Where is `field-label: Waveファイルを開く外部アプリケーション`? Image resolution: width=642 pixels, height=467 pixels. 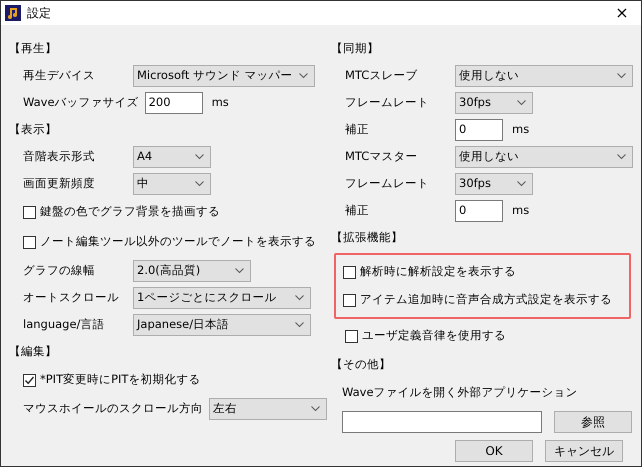
field-label: Waveファイルを開く外部アプリケーション is located at coordinates (460, 393).